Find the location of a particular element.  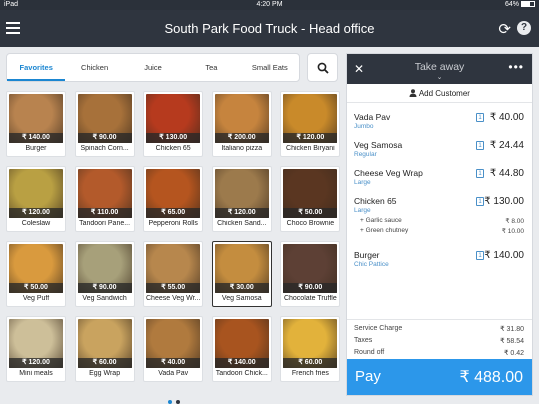

summary-row: Service Charge ₹ 31.80 is located at coordinates (439, 331).